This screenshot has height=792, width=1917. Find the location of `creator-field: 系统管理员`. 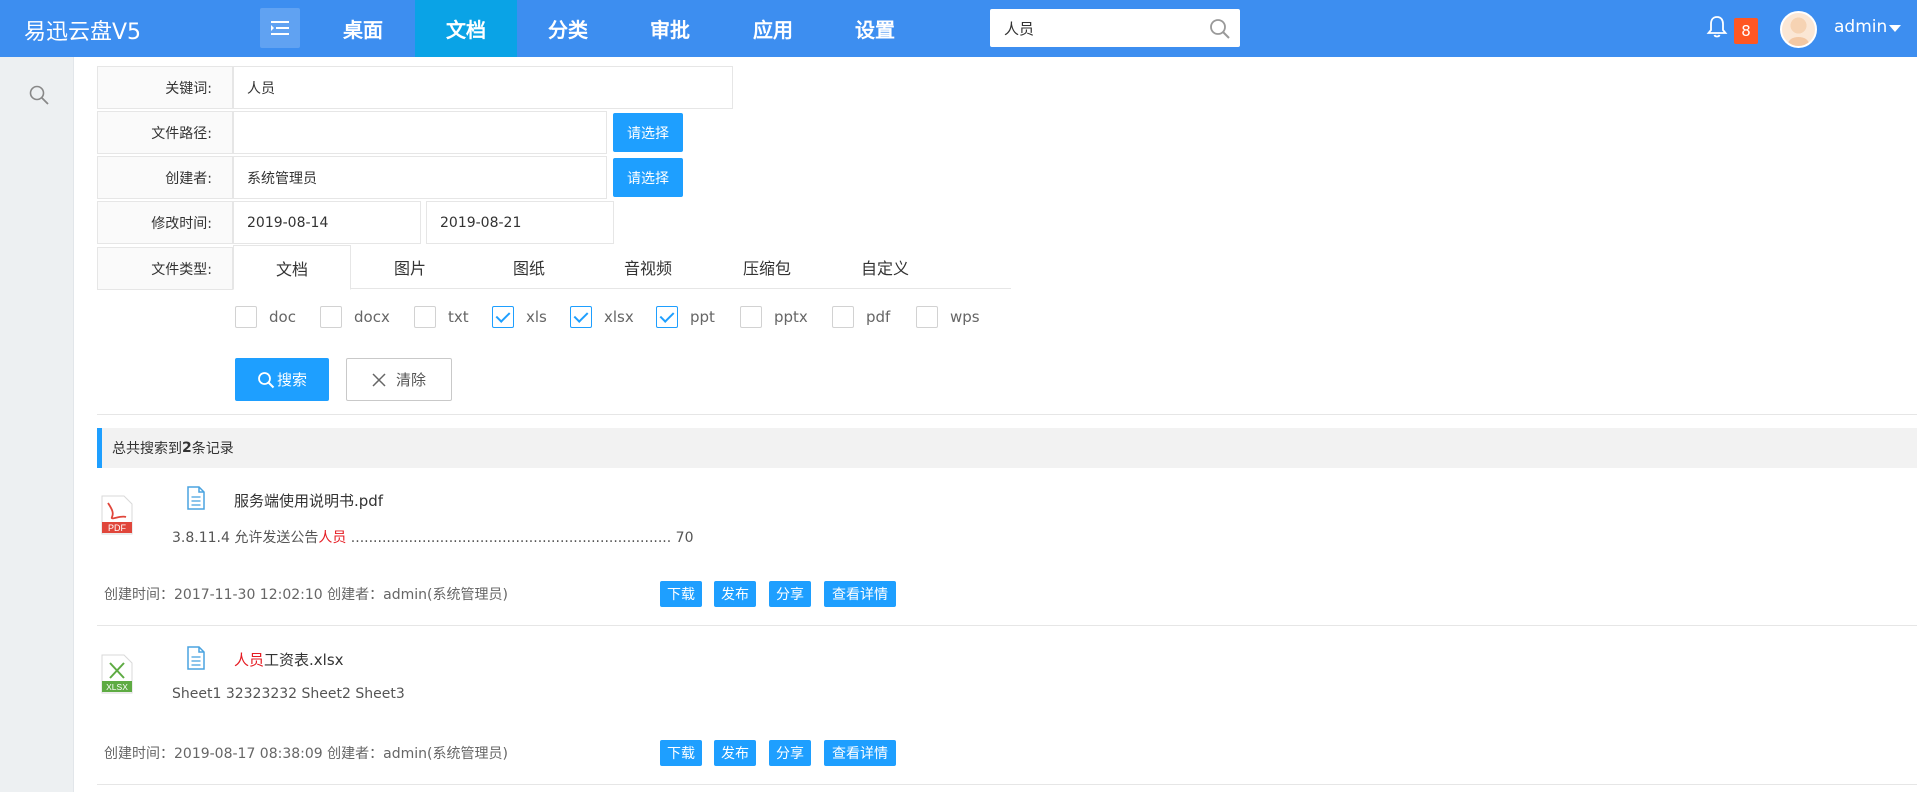

creator-field: 系统管理员 is located at coordinates (420, 177).